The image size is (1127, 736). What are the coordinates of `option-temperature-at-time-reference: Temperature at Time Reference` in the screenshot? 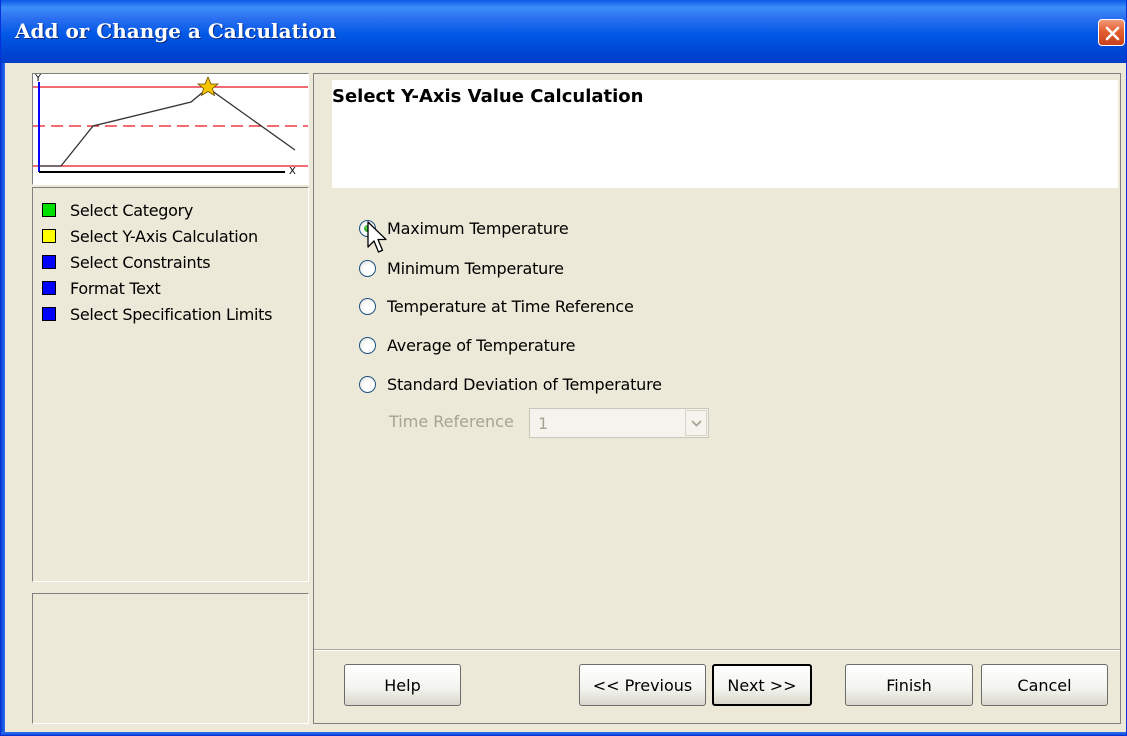 It's located at (496, 306).